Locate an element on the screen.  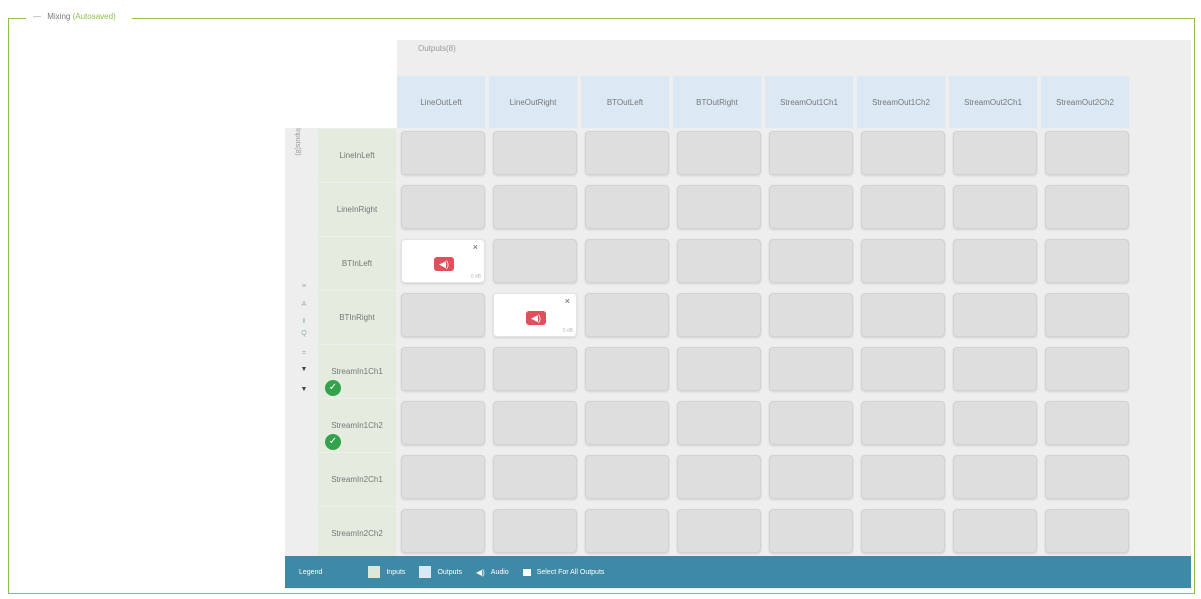
legend-audio: ◀) Audio is located at coordinates (492, 572).